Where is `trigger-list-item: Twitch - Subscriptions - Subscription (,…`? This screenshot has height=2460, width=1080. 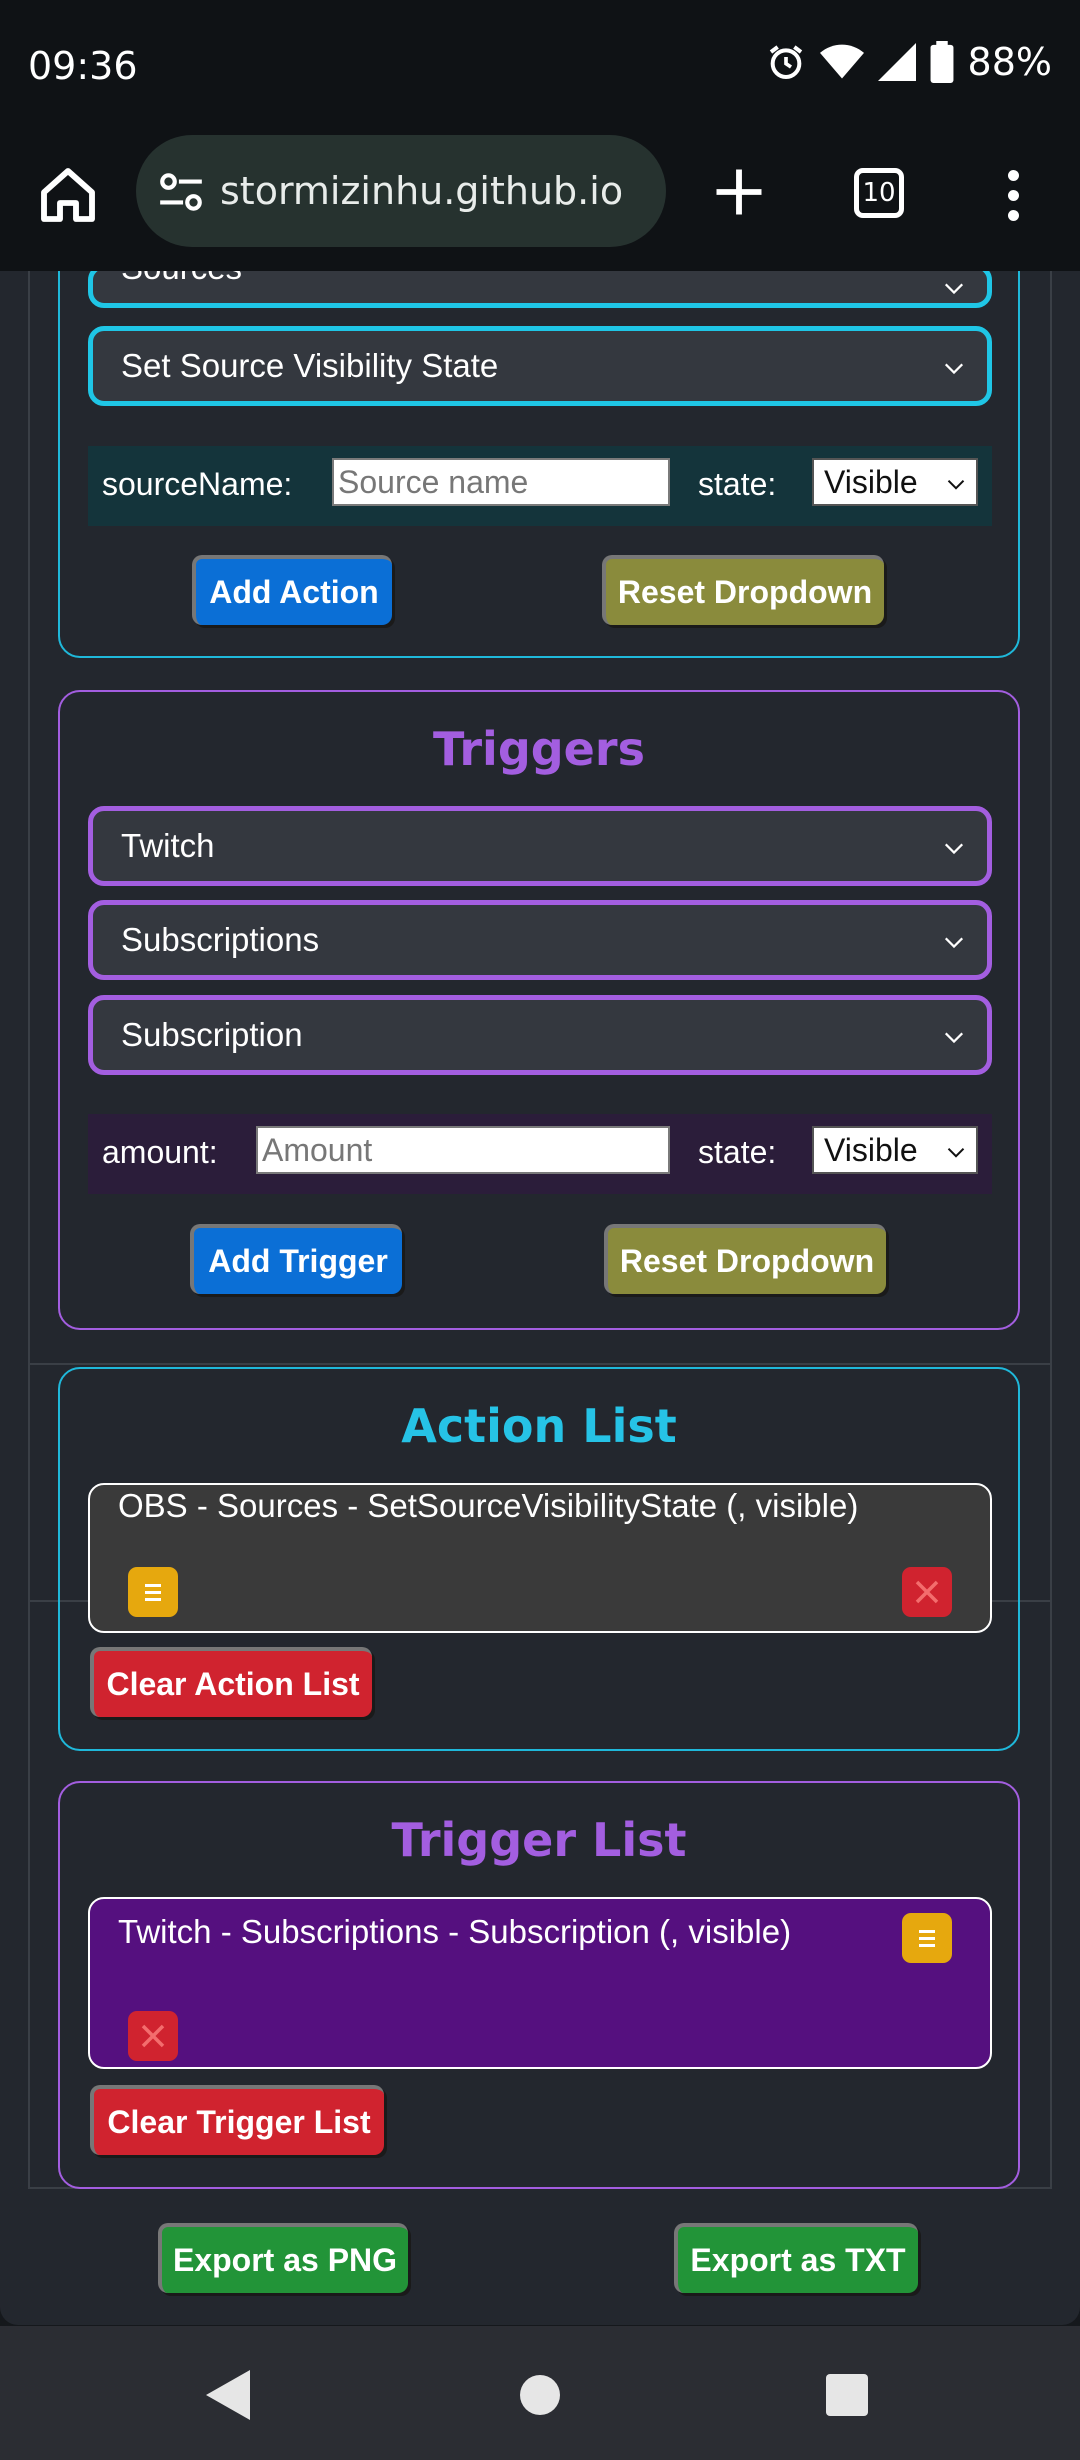 trigger-list-item: Twitch - Subscriptions - Subscription (,… is located at coordinates (540, 1983).